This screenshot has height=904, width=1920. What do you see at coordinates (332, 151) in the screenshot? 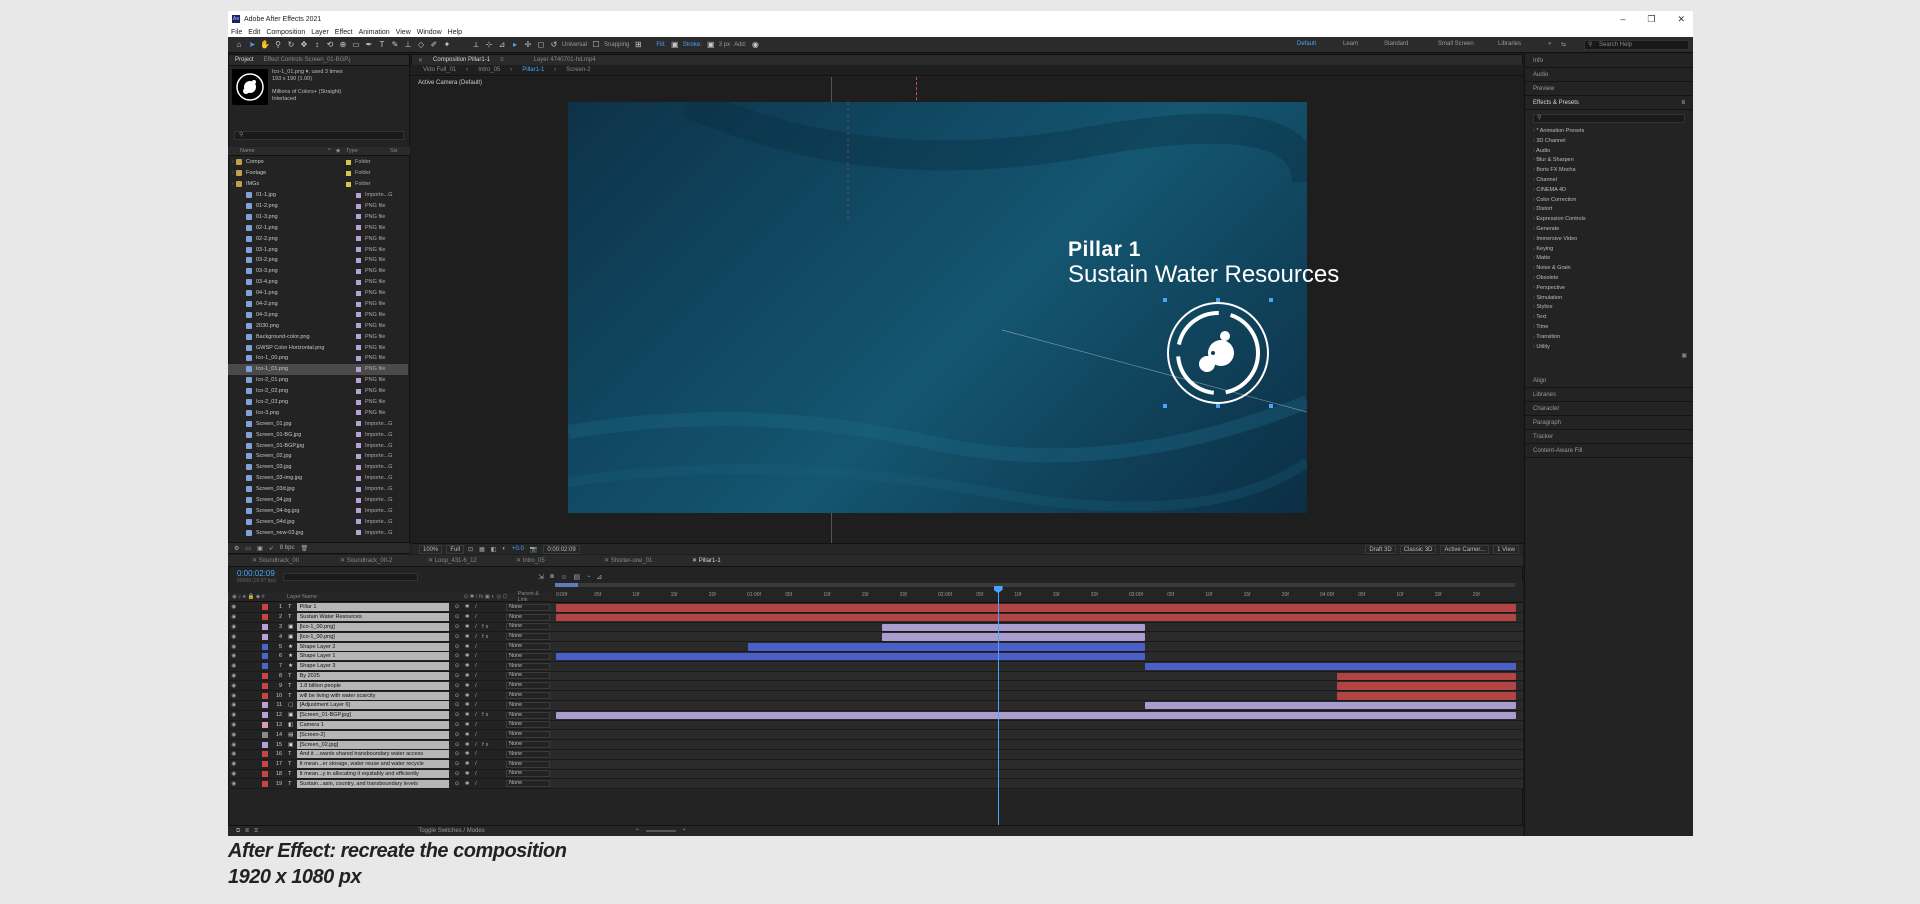
I see `sort-icon: ^` at bounding box center [332, 151].